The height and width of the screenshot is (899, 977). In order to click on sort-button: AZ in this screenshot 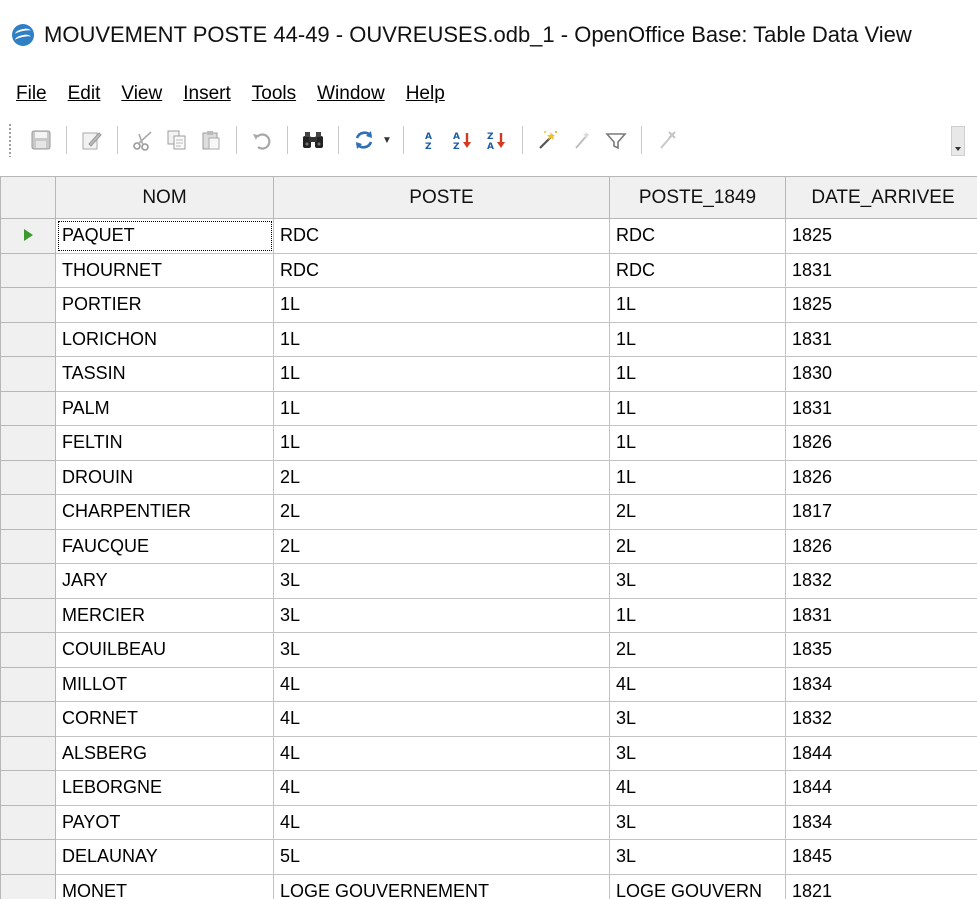, I will do `click(429, 140)`.